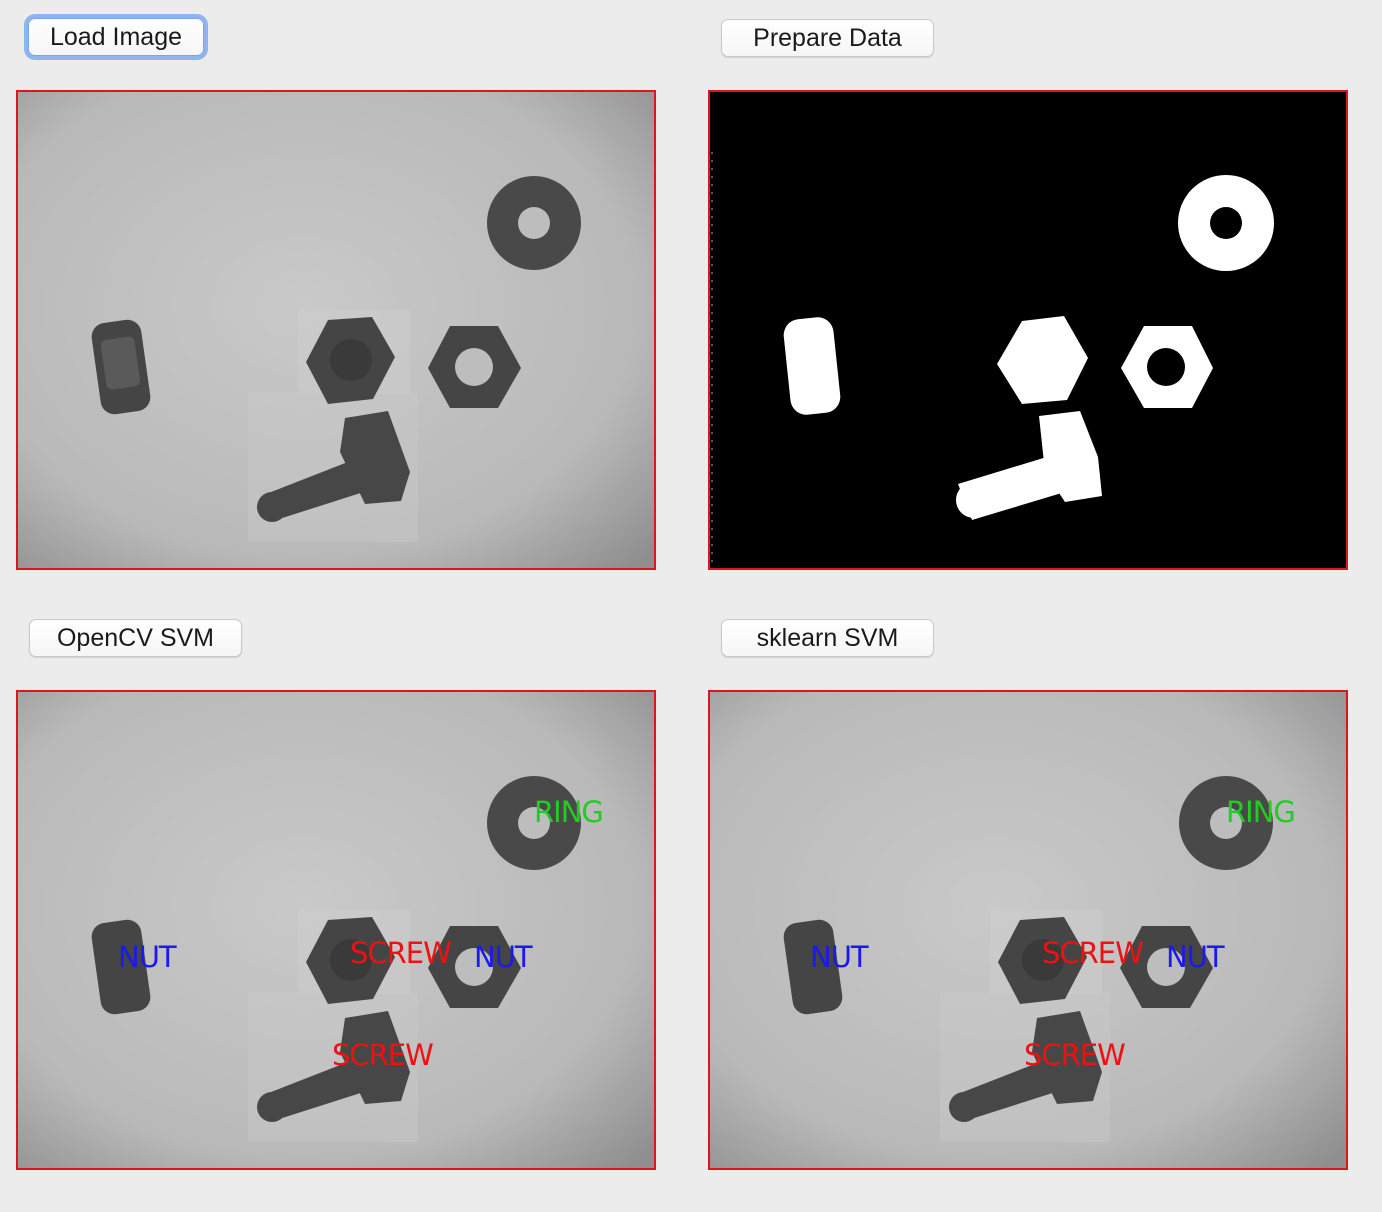  What do you see at coordinates (116, 37) in the screenshot?
I see `load-image-button: Load Image` at bounding box center [116, 37].